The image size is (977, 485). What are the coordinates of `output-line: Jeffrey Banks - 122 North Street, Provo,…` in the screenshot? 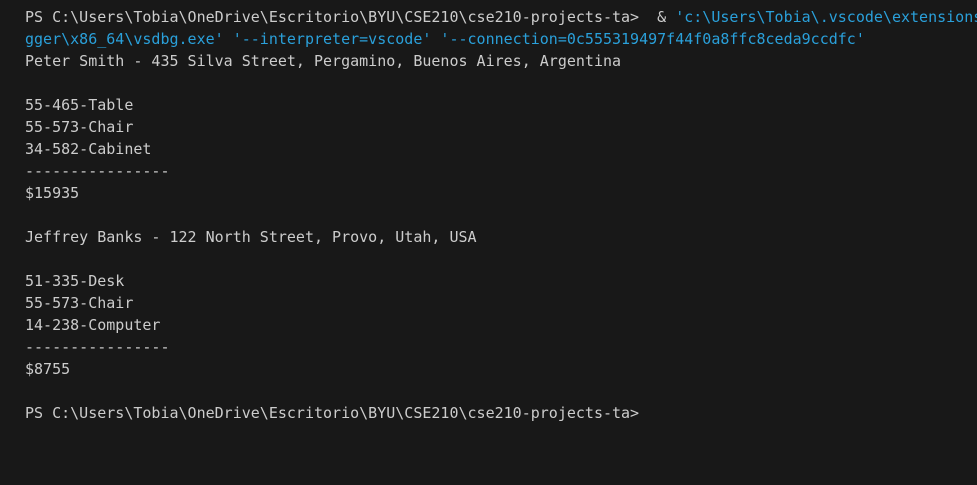 It's located at (251, 237).